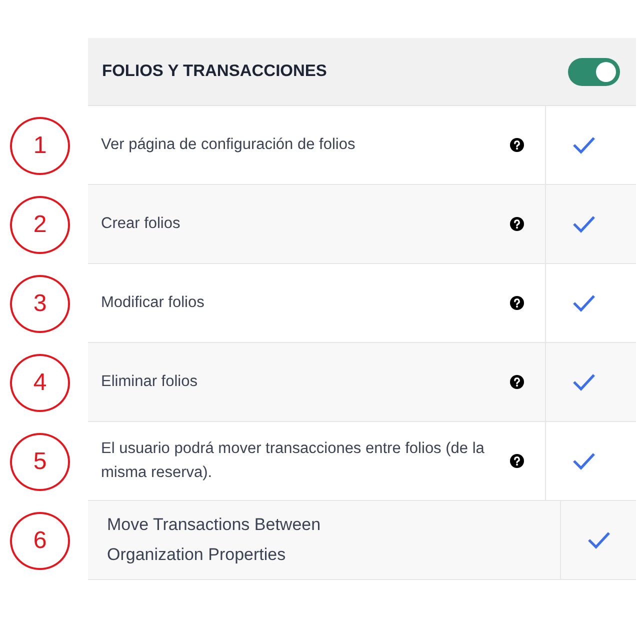 Image resolution: width=642 pixels, height=637 pixels. Describe the element at coordinates (149, 382) in the screenshot. I see `permission-label: Eliminar folios` at that location.